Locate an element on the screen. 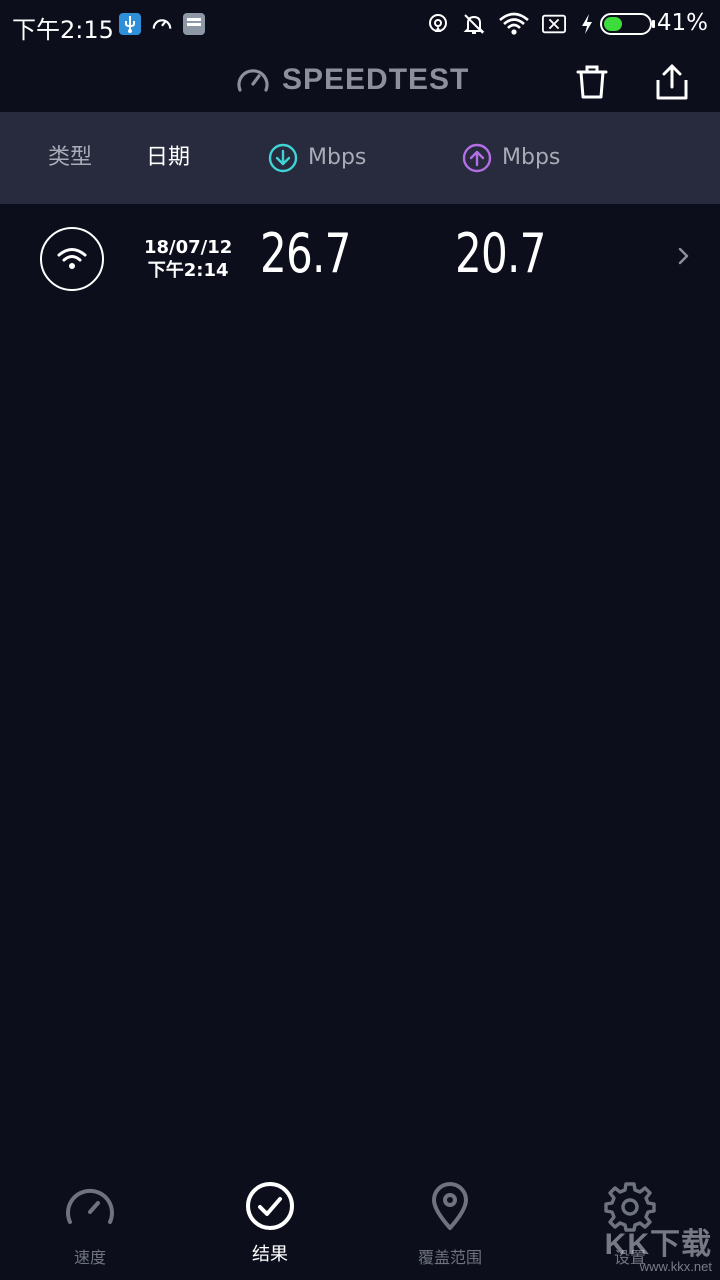 The height and width of the screenshot is (1280, 720). gear-icon is located at coordinates (630, 1206).